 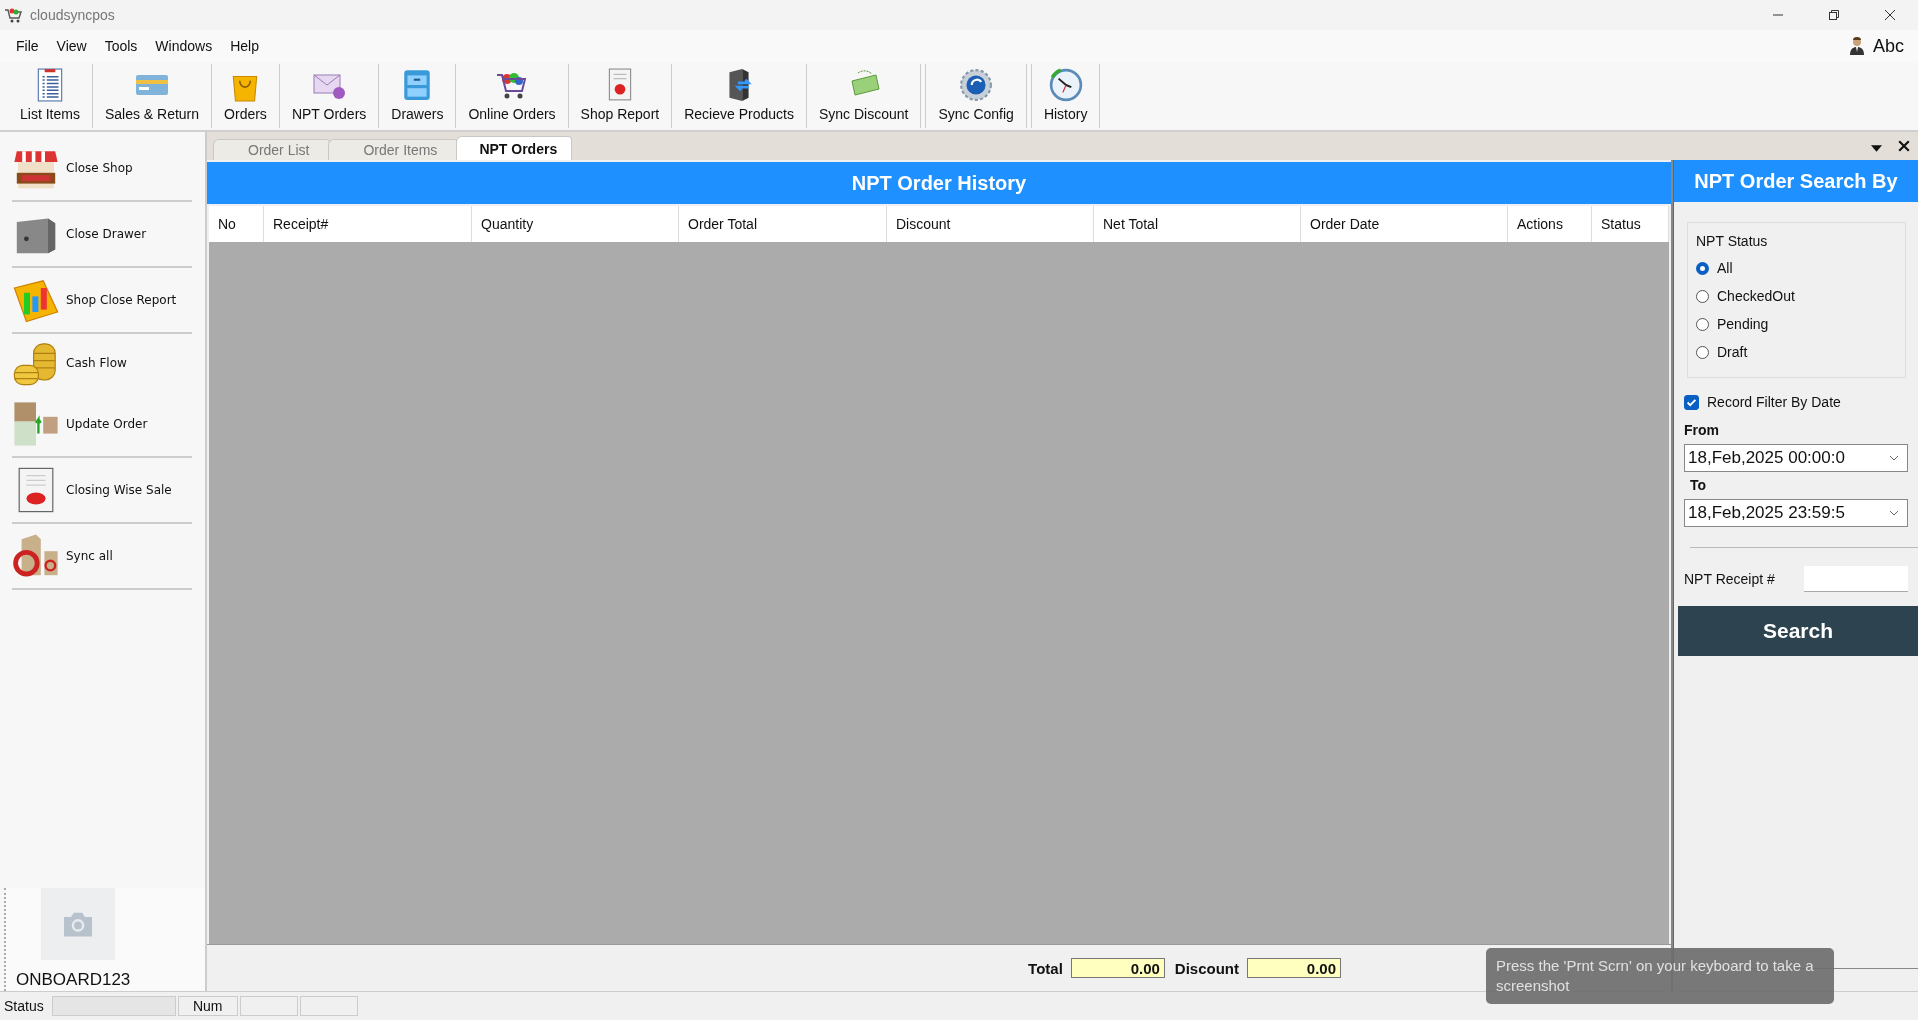 What do you see at coordinates (329, 96) in the screenshot?
I see `toolbar-button: NPT Orders` at bounding box center [329, 96].